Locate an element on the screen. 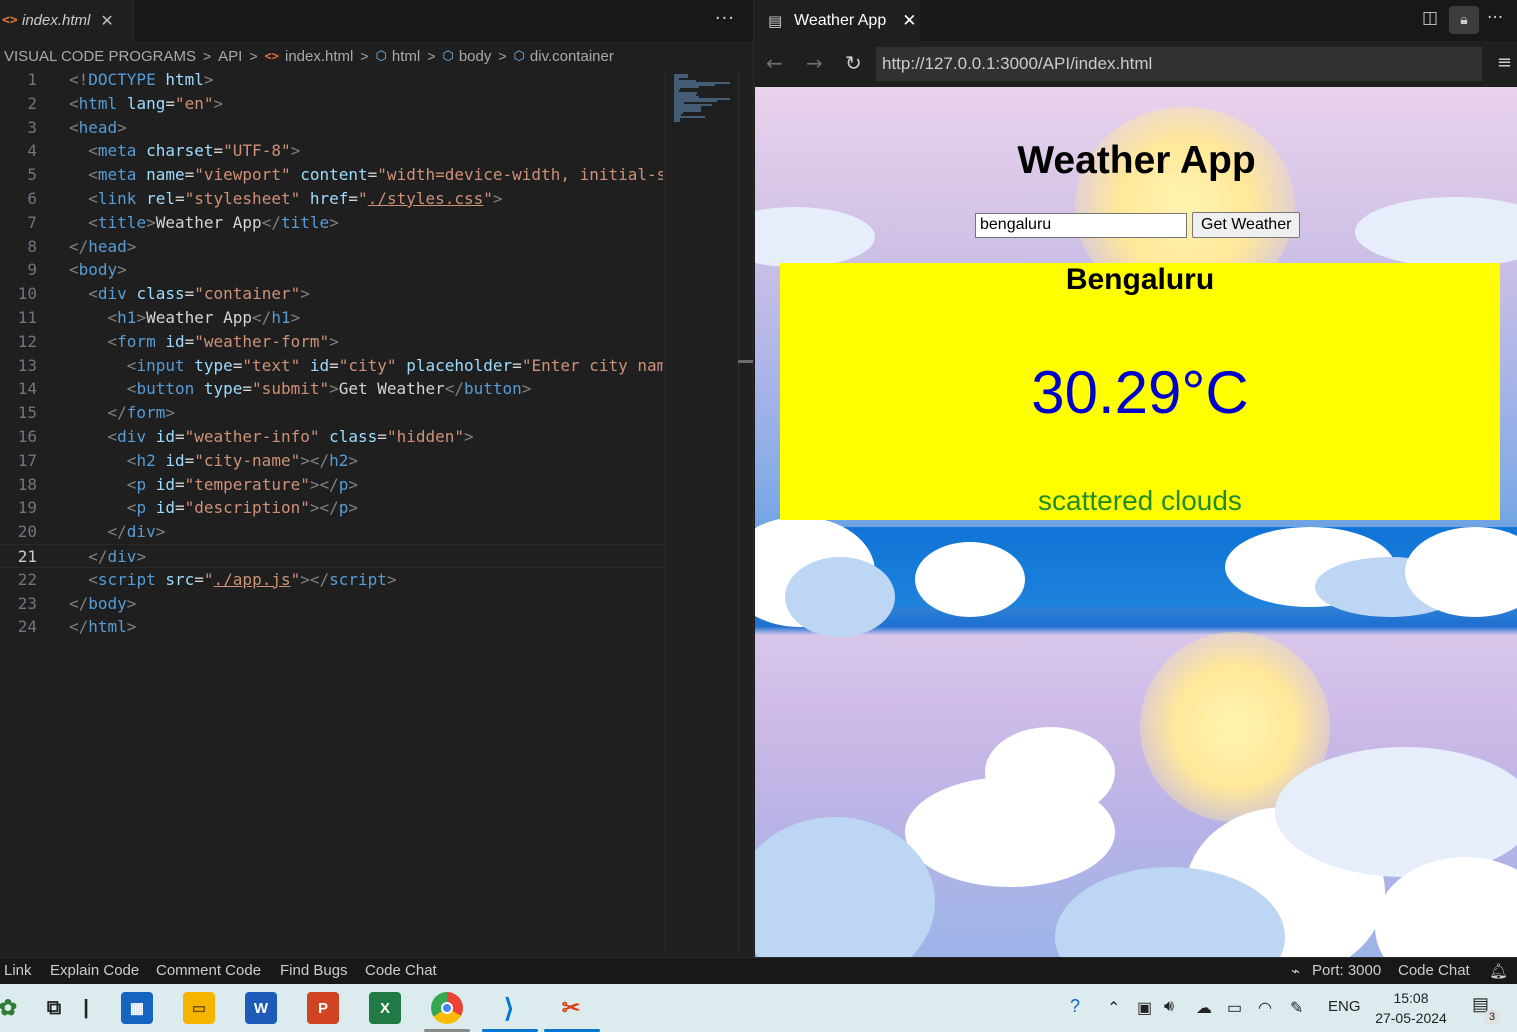 Image resolution: width=1517 pixels, height=1032 pixels. snipping-tool-icon: ✂ is located at coordinates (571, 1008).